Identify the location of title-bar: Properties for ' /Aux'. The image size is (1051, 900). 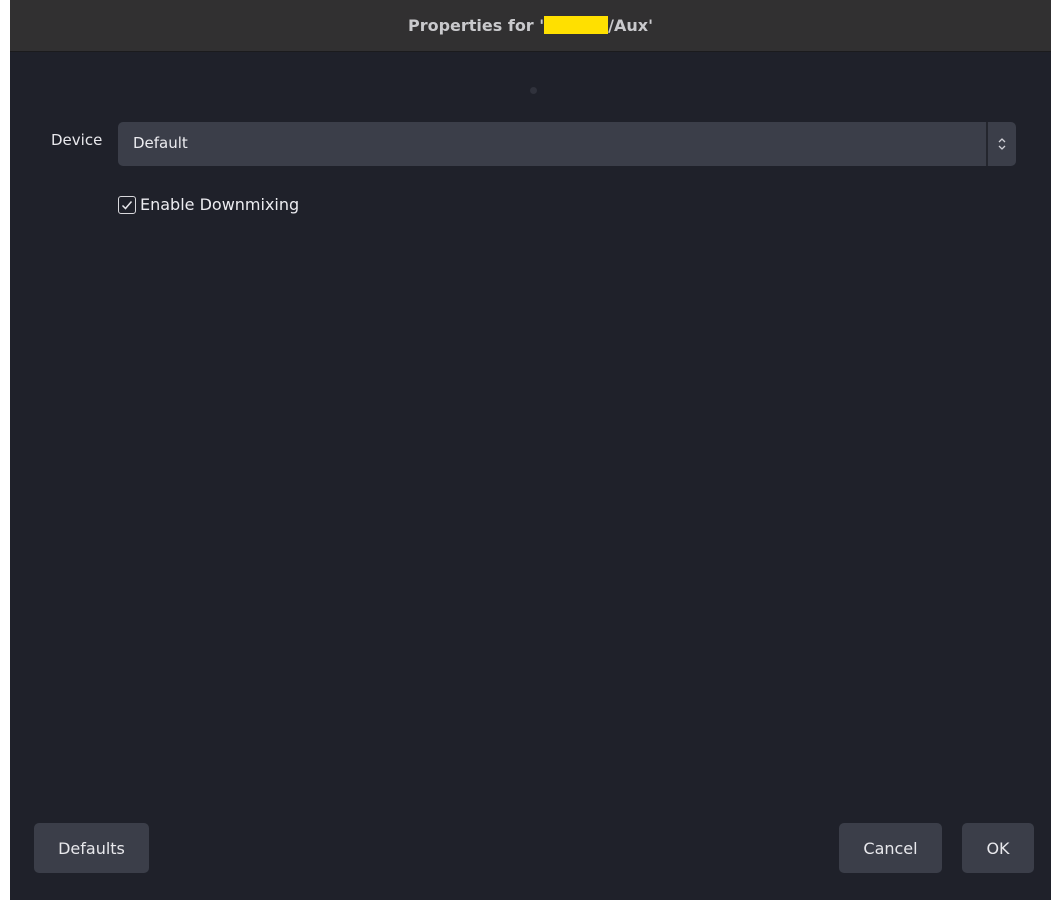
(530, 26).